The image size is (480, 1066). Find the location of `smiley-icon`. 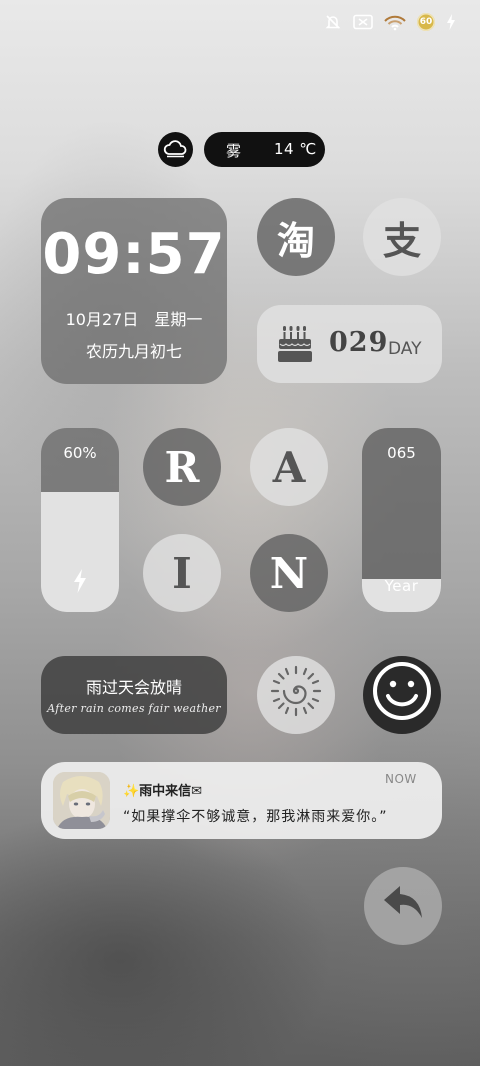

smiley-icon is located at coordinates (402, 695).